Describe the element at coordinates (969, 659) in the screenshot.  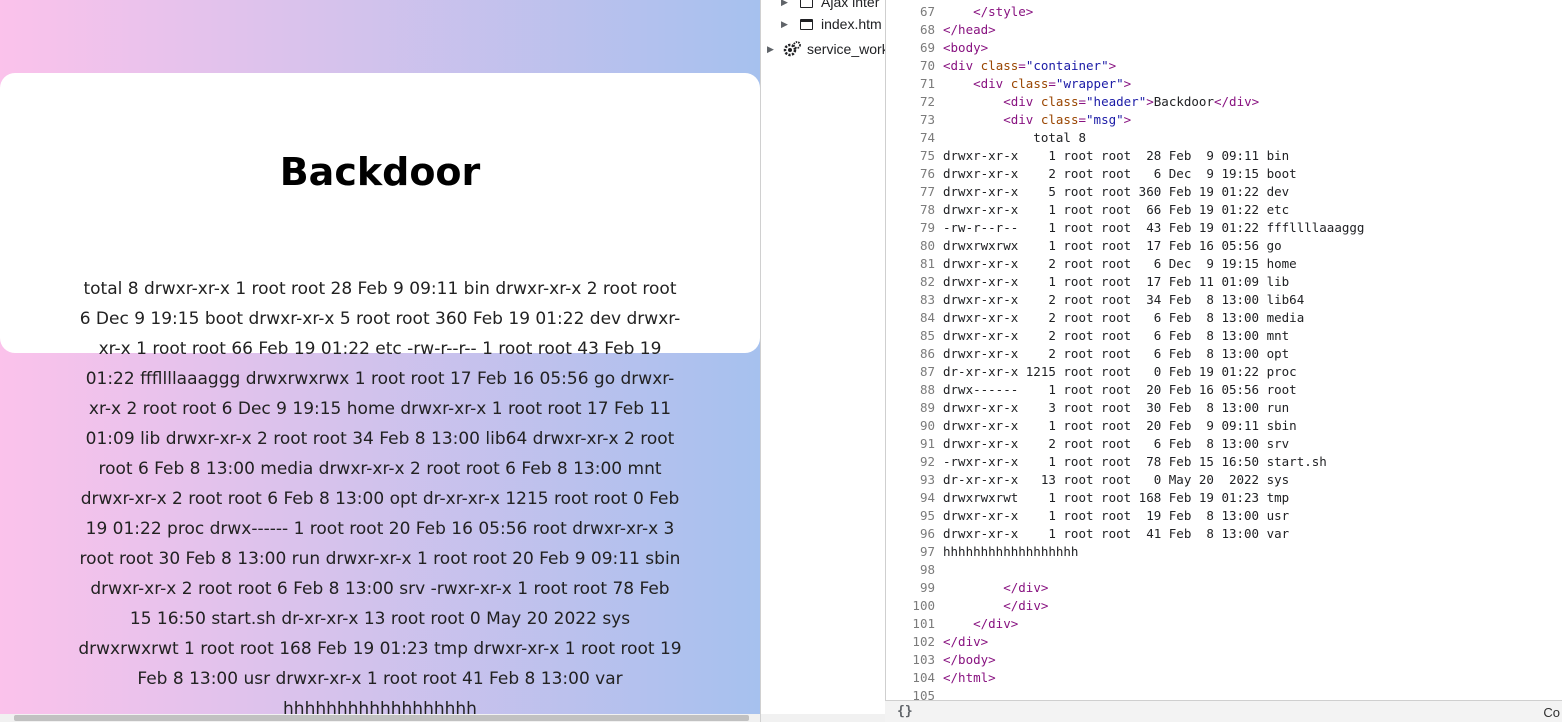
I see `line-code: </body>` at that location.